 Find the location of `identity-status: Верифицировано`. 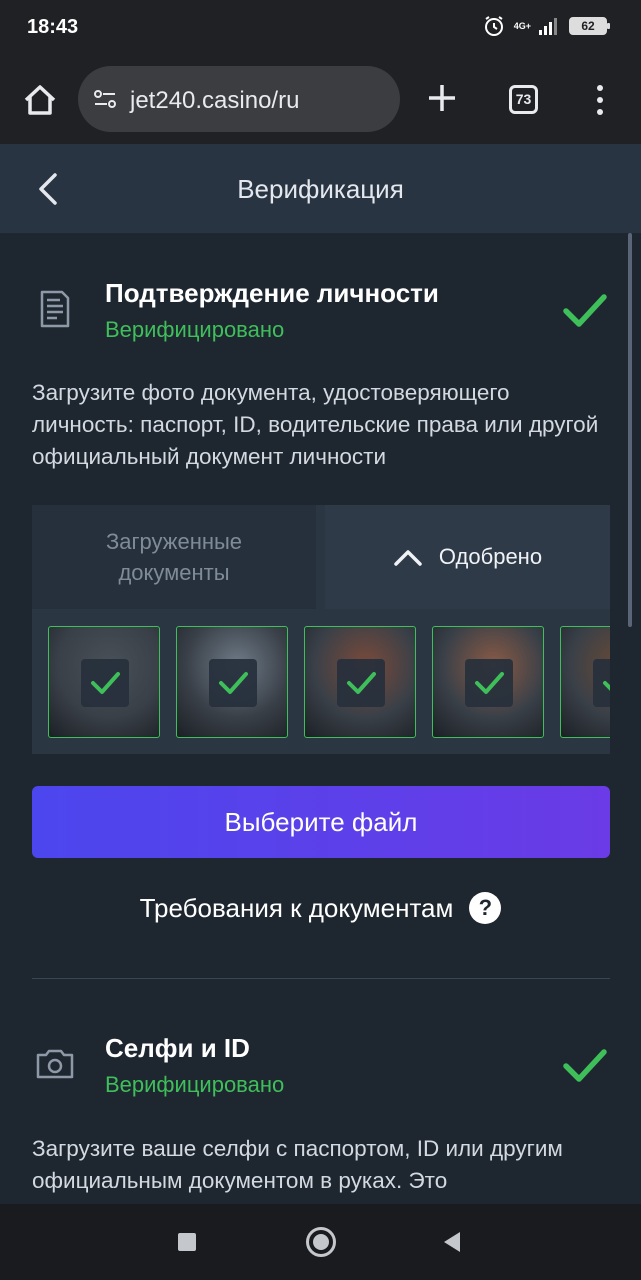

identity-status: Верифицировано is located at coordinates (195, 329).